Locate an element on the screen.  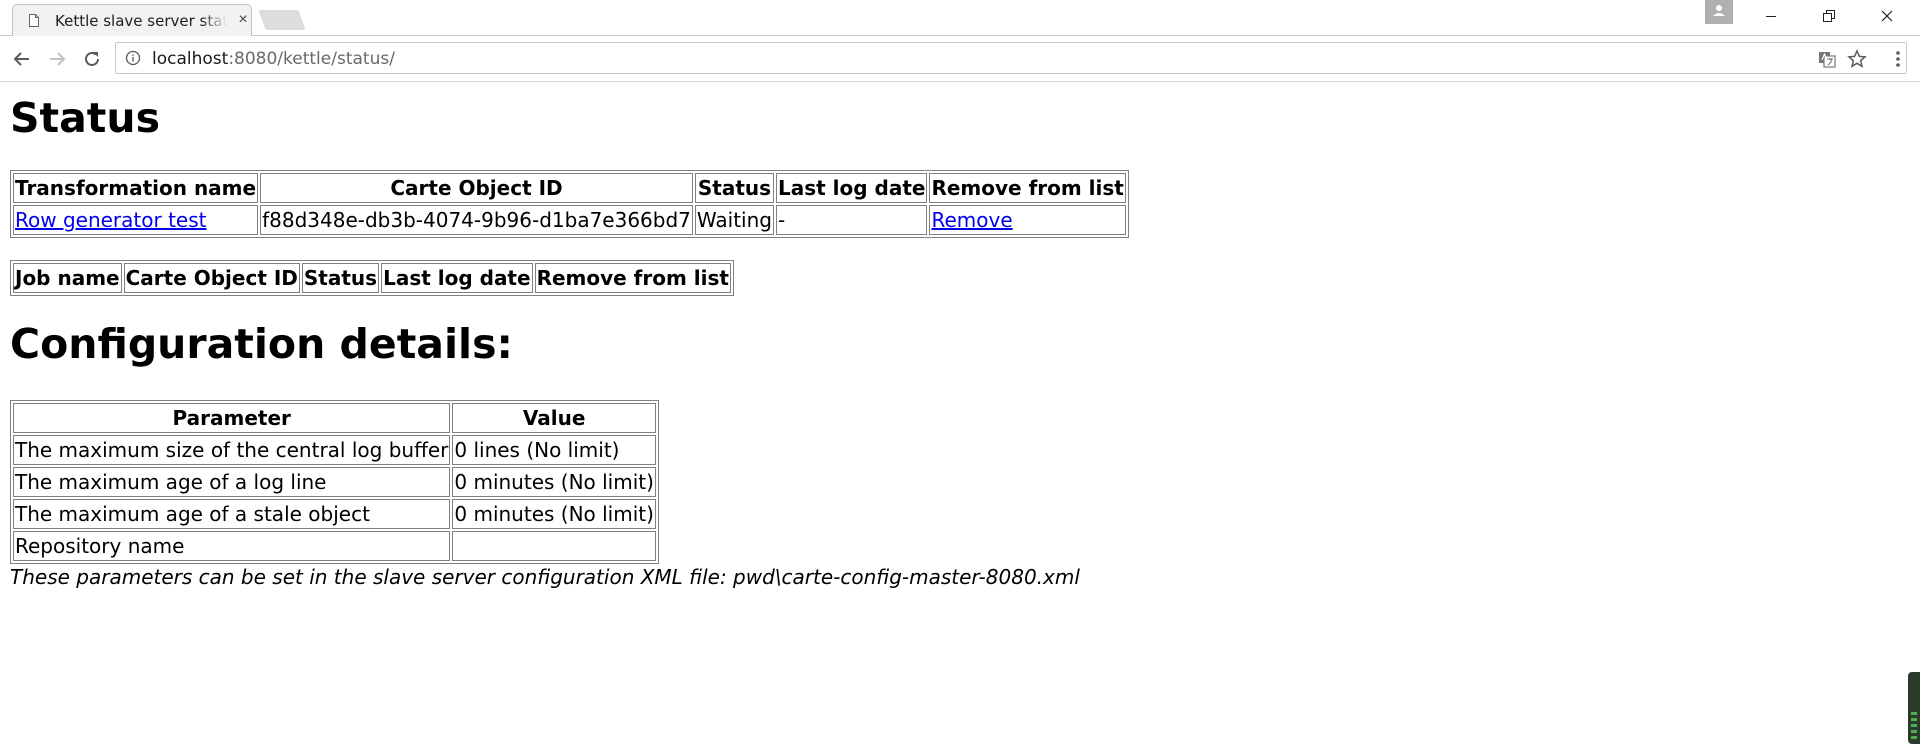
restore-icon is located at coordinates (1829, 16).